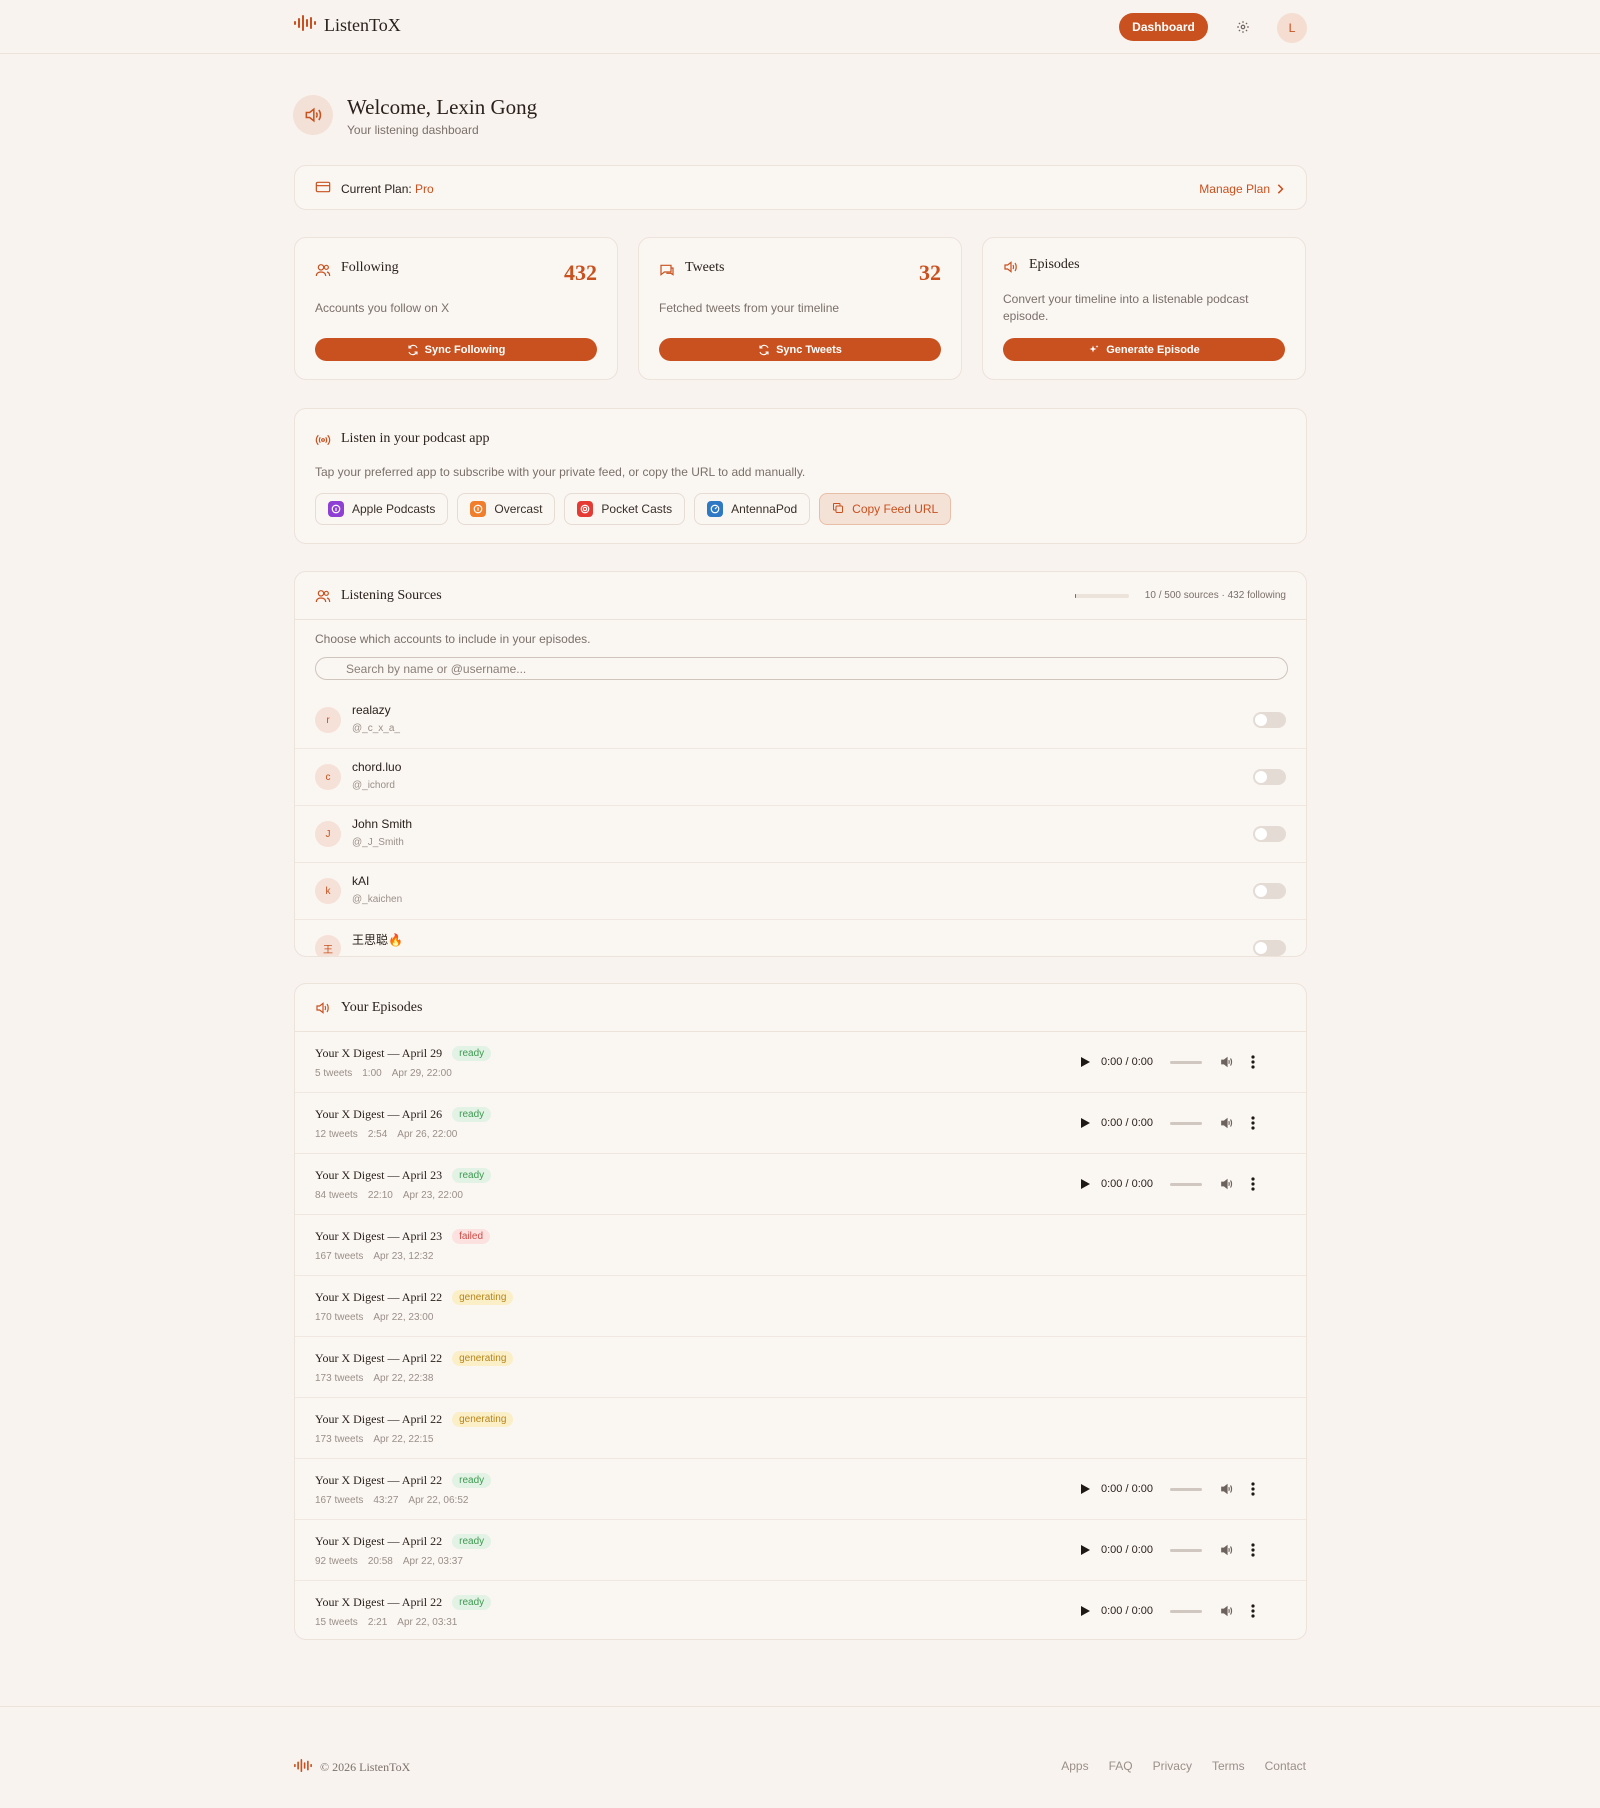  Describe the element at coordinates (379, 1053) in the screenshot. I see `episode-title: Your X Digest — April 29` at that location.